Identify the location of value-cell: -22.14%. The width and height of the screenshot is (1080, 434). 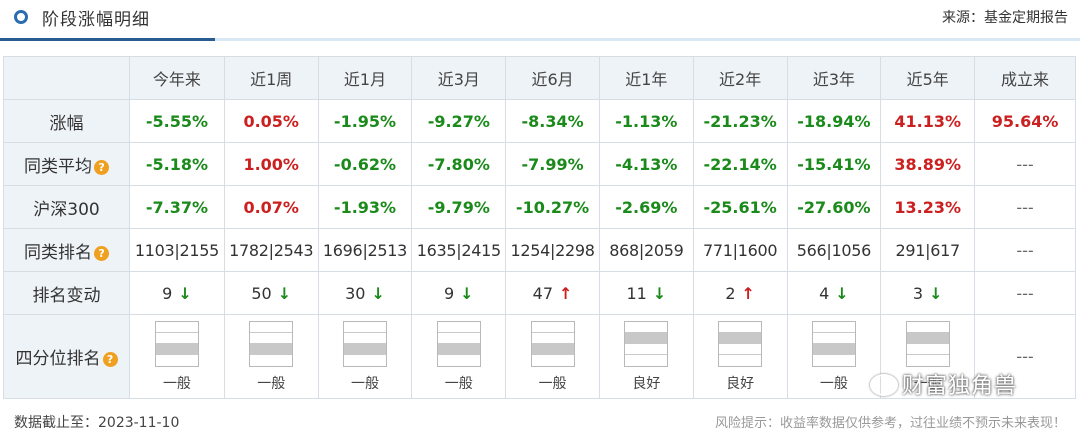
(740, 164).